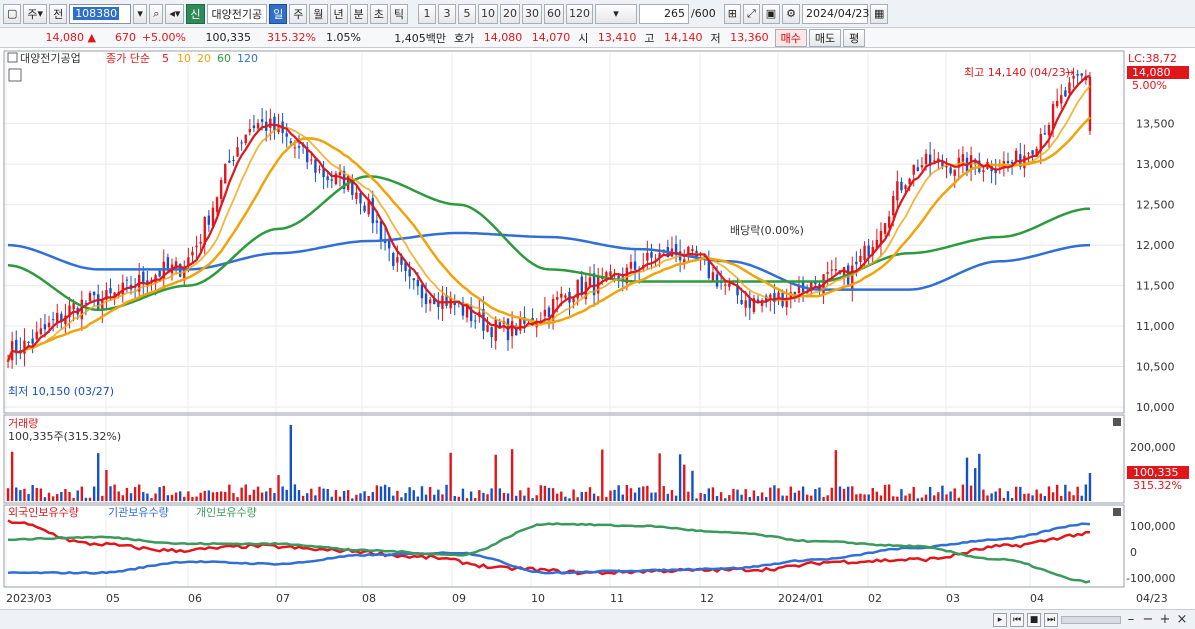 The image size is (1195, 629). I want to click on interval-120: 120, so click(580, 13).